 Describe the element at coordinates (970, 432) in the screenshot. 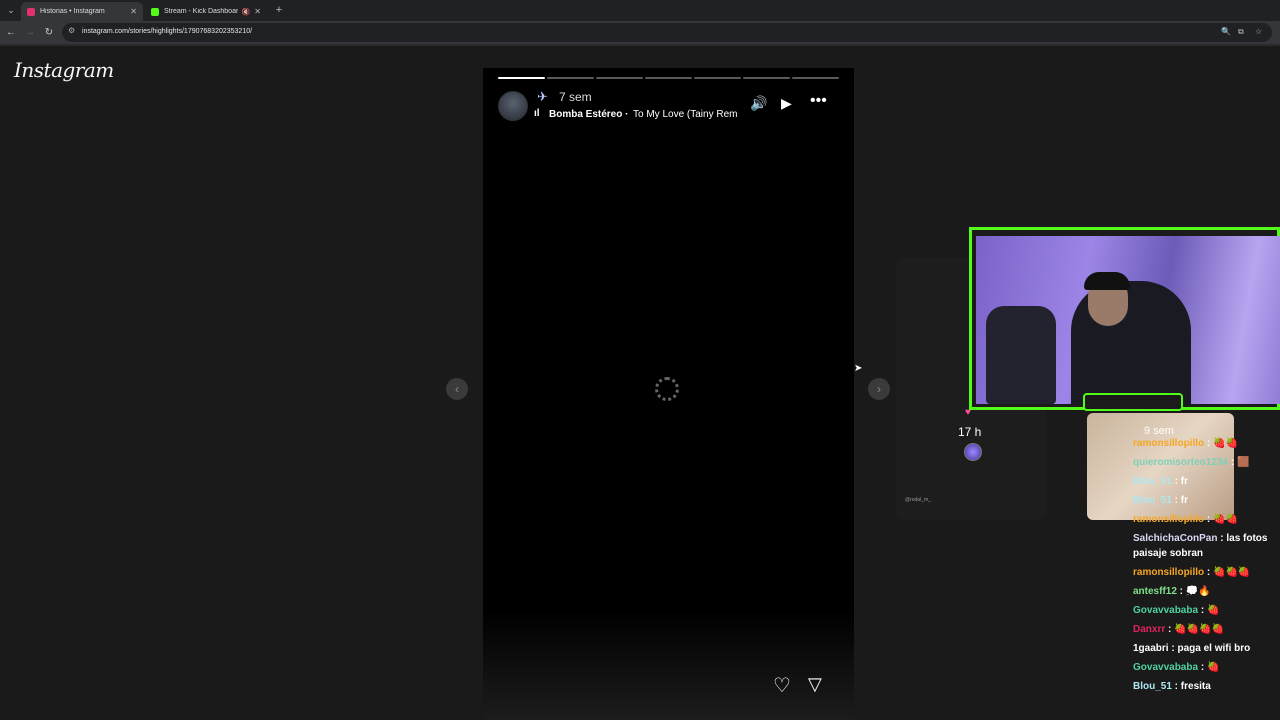

I see `preview-time-ago: 17 h` at that location.